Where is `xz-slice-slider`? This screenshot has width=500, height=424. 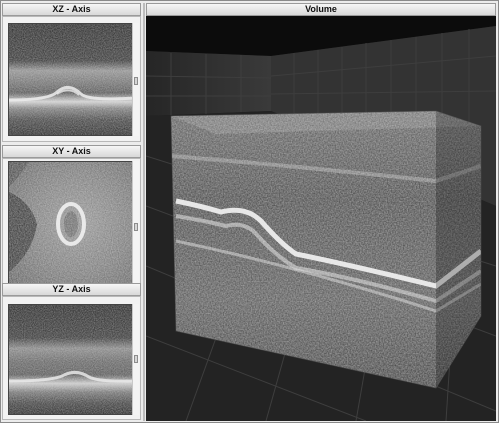
xz-slice-slider is located at coordinates (135, 79).